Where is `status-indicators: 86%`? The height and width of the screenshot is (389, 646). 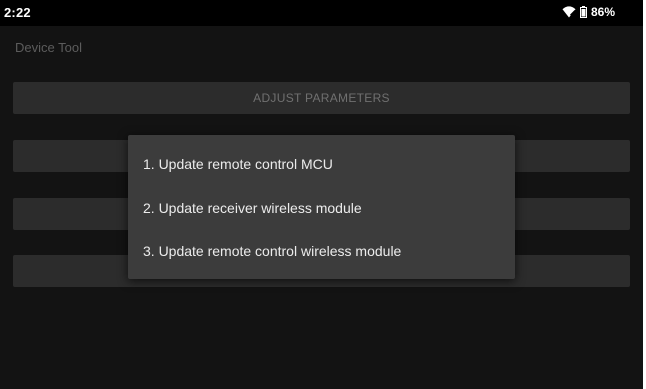
status-indicators: 86% is located at coordinates (588, 12).